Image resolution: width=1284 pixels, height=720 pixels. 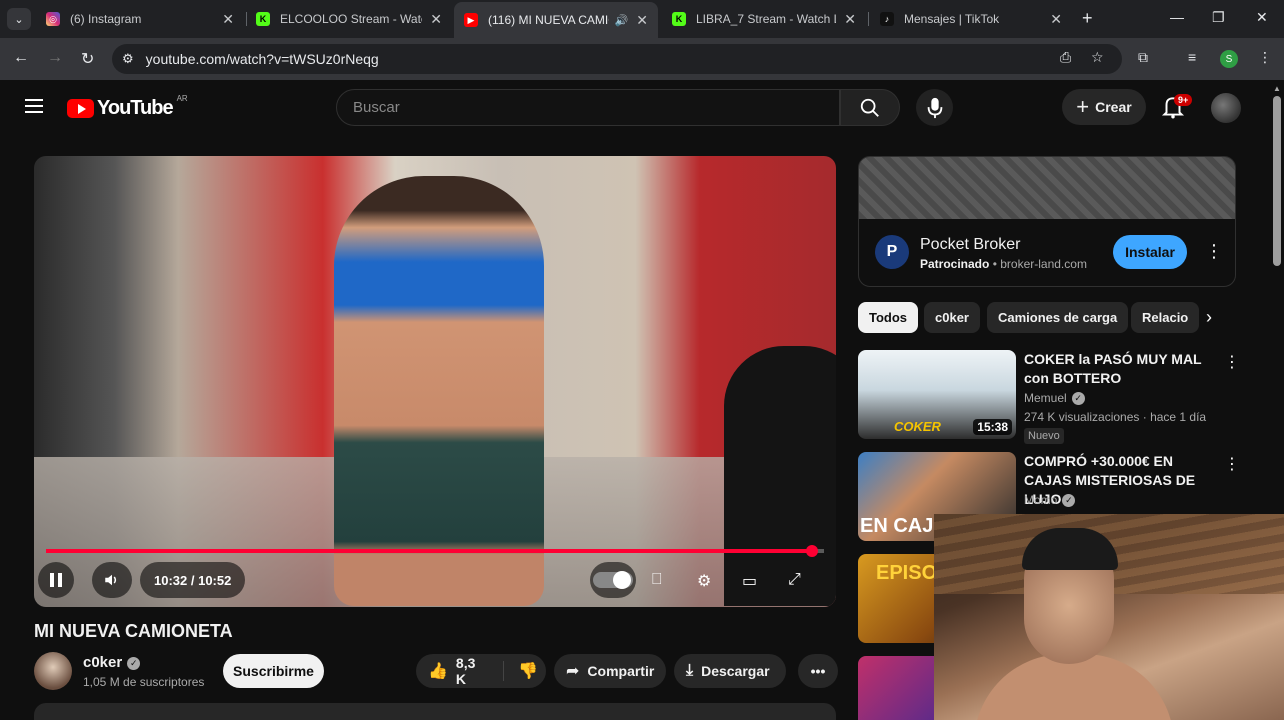 What do you see at coordinates (435, 711) in the screenshot?
I see `description-box` at bounding box center [435, 711].